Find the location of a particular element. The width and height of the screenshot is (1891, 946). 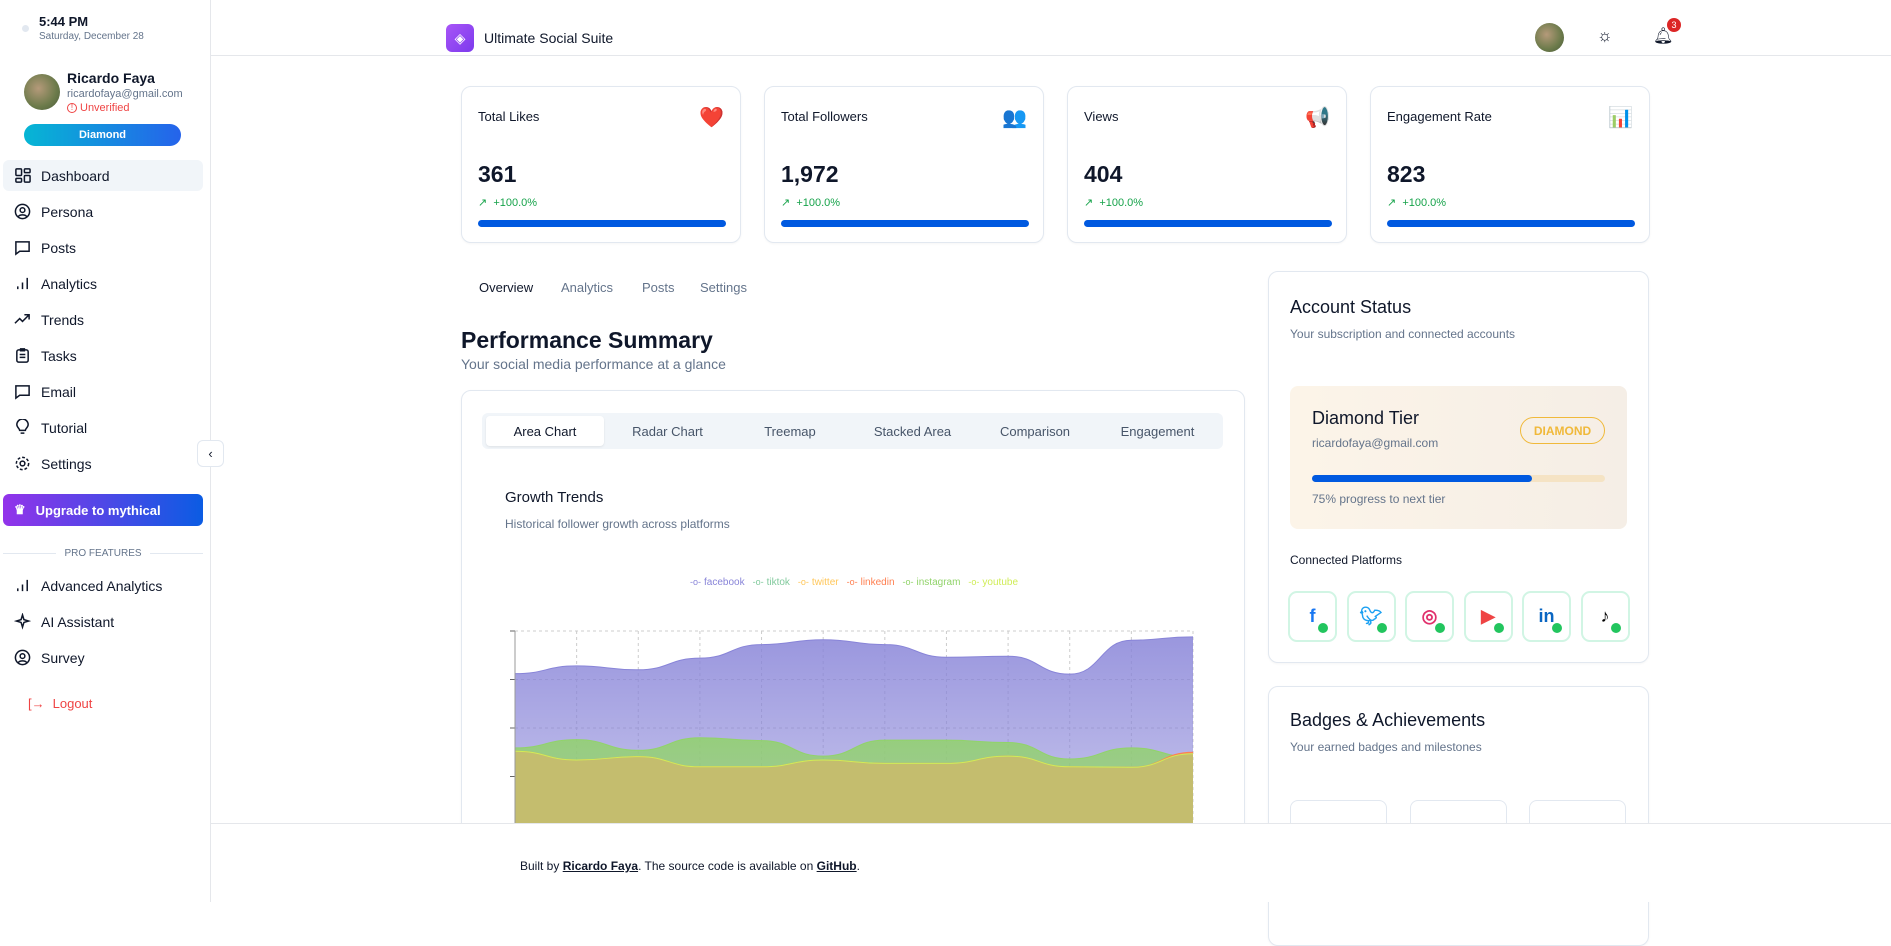

pro-item-label: AI Assistant is located at coordinates (78, 621).